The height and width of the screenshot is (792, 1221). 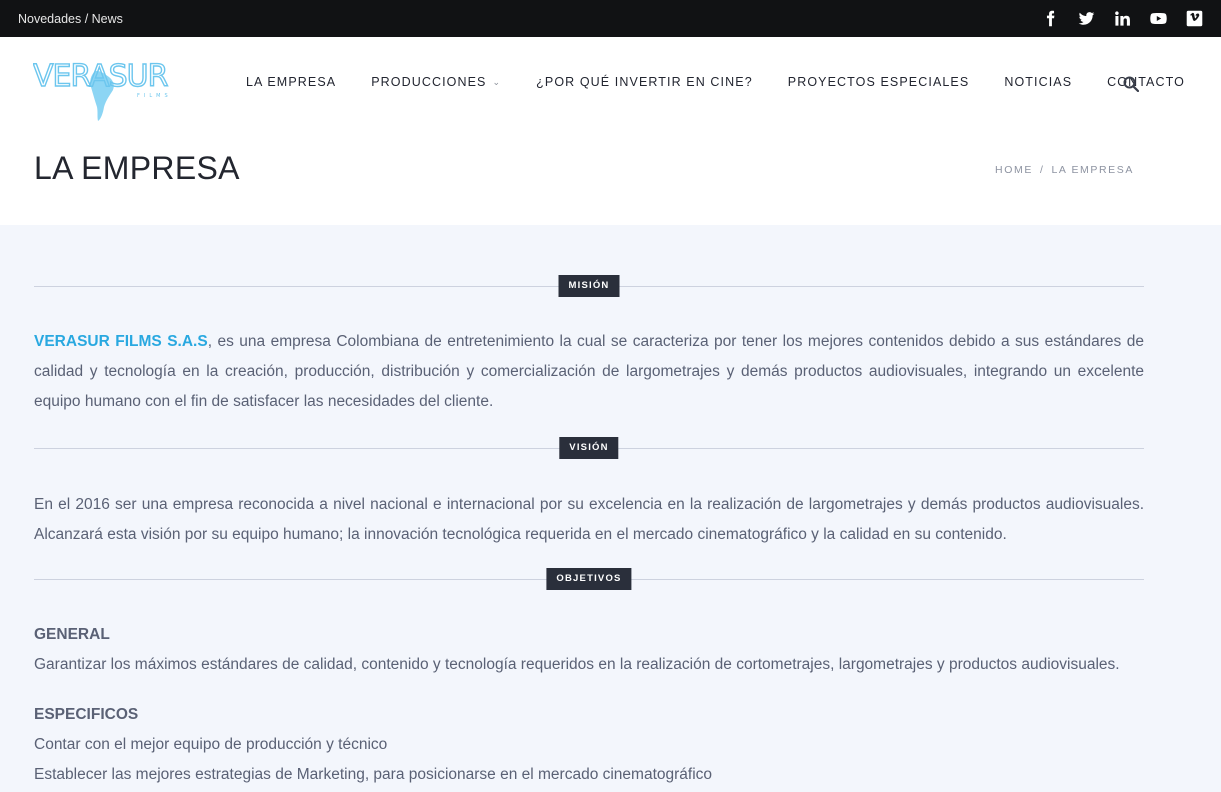 I want to click on search-icon, so click(x=1131, y=84).